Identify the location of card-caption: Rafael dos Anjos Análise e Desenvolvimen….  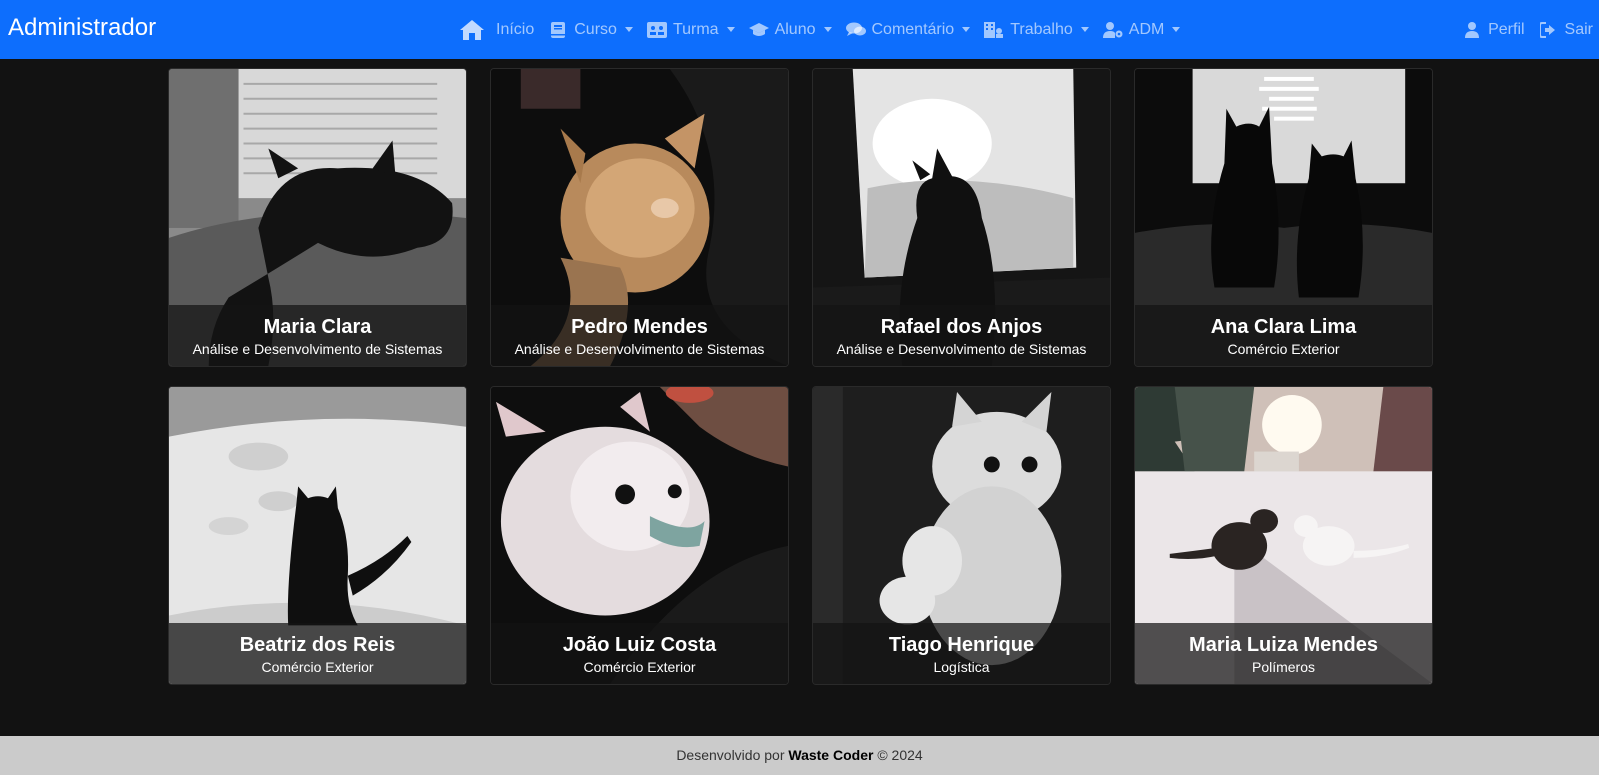
(961, 335).